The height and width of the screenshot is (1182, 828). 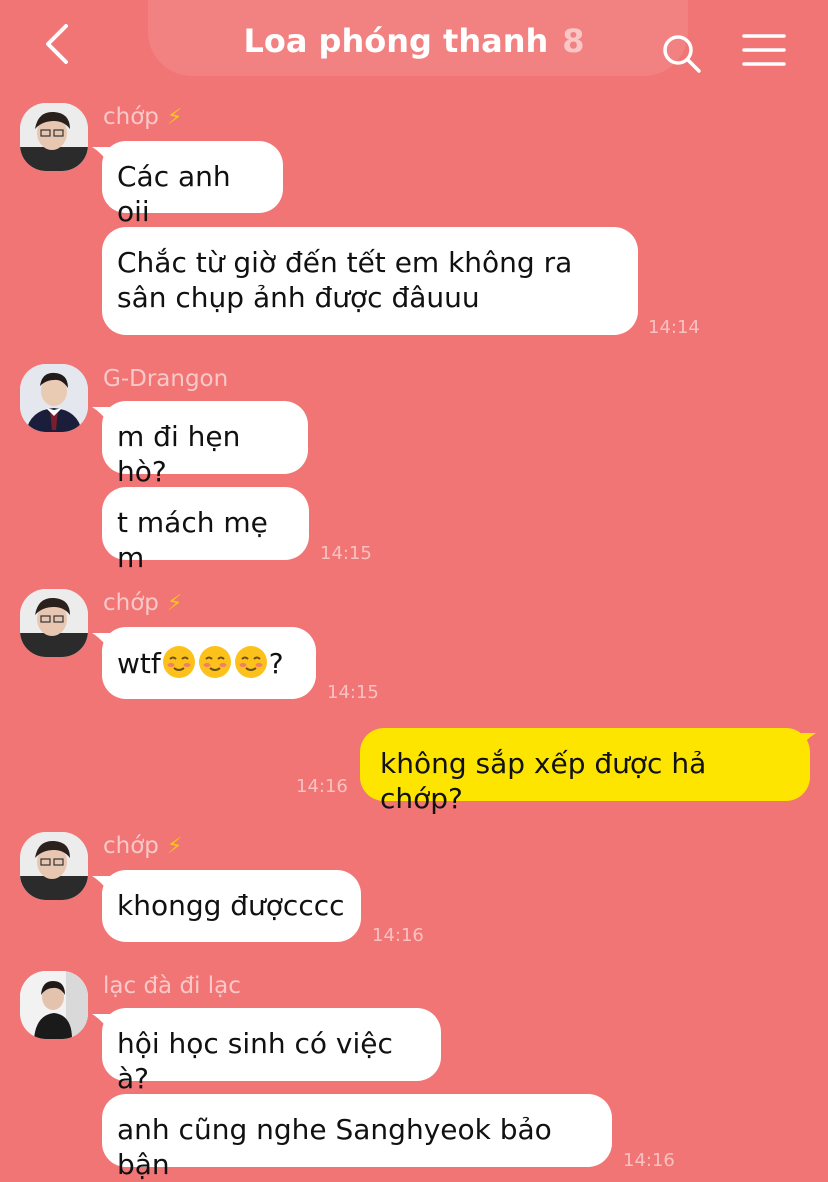 I want to click on message-text: wtf, so click(x=139, y=663).